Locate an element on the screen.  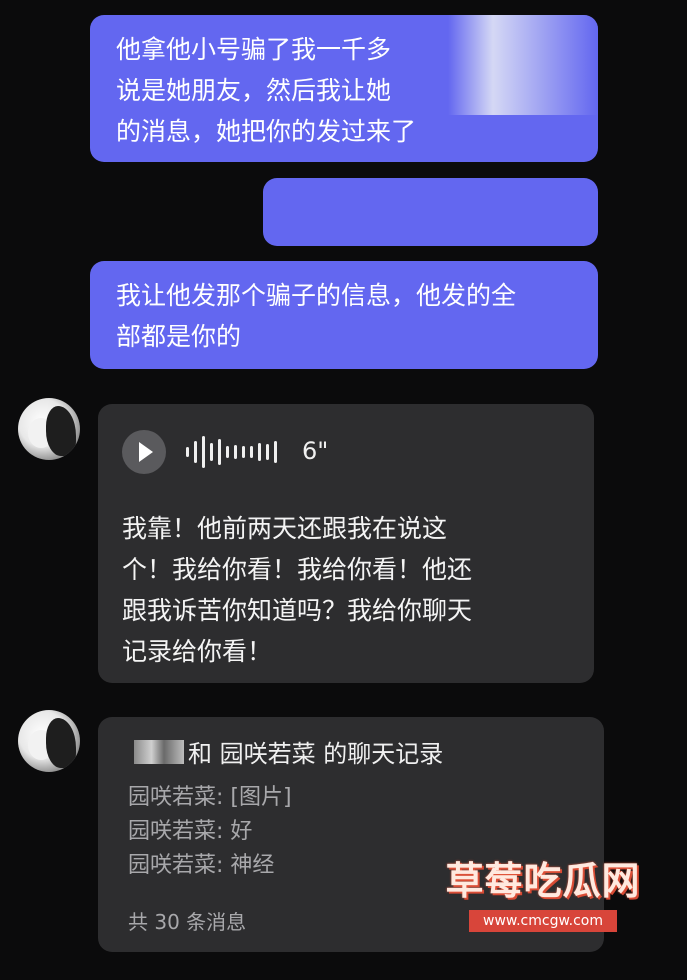
message-line: 的消息，她把你的发过来了 is located at coordinates (266, 131).